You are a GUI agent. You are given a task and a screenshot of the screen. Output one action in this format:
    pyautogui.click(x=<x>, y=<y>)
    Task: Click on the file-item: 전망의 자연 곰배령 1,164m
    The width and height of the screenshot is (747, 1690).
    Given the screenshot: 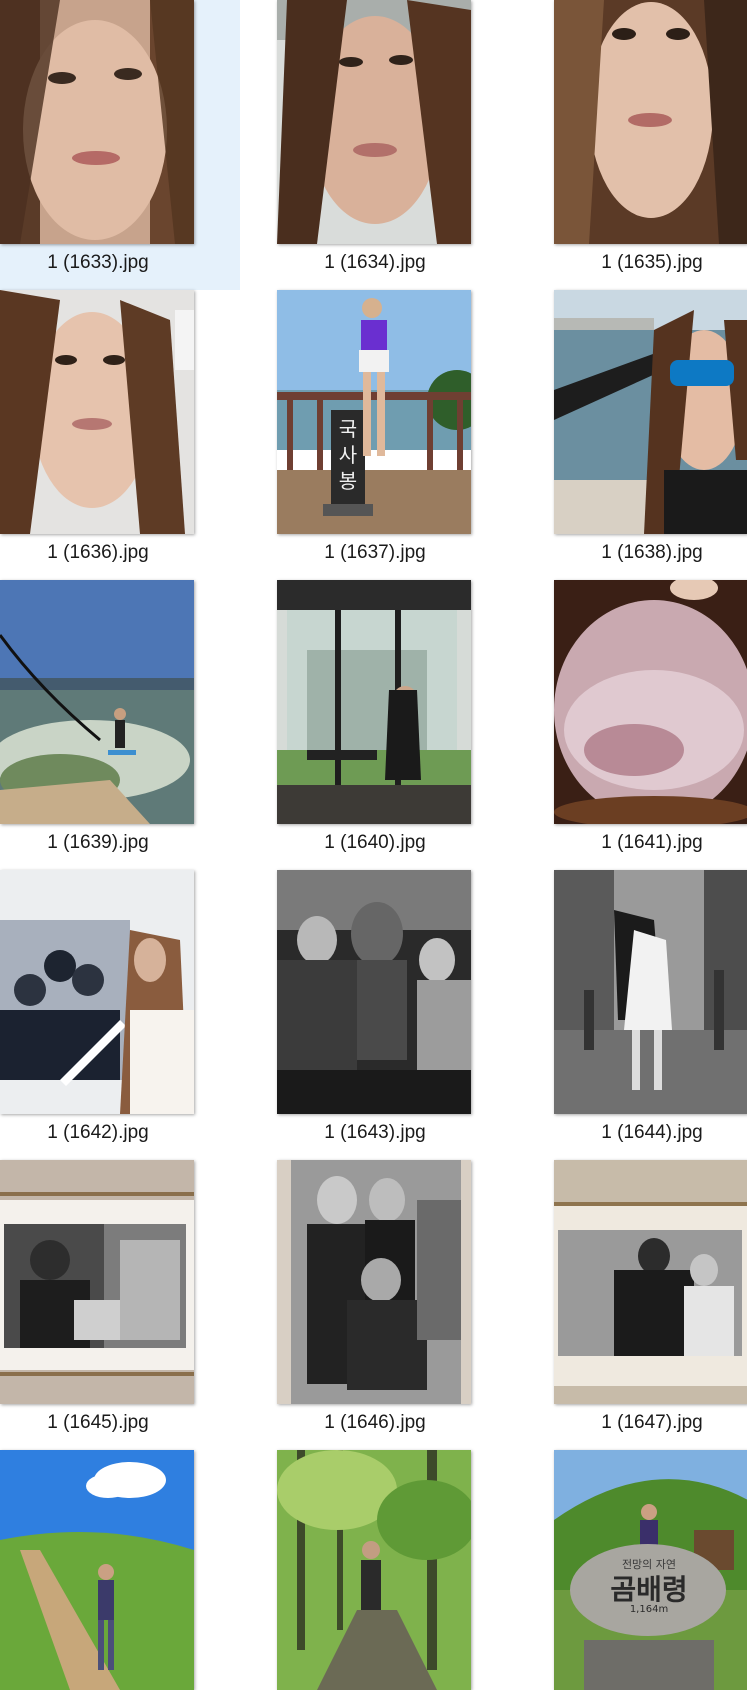 What is the action you would take?
    pyautogui.click(x=650, y=1570)
    